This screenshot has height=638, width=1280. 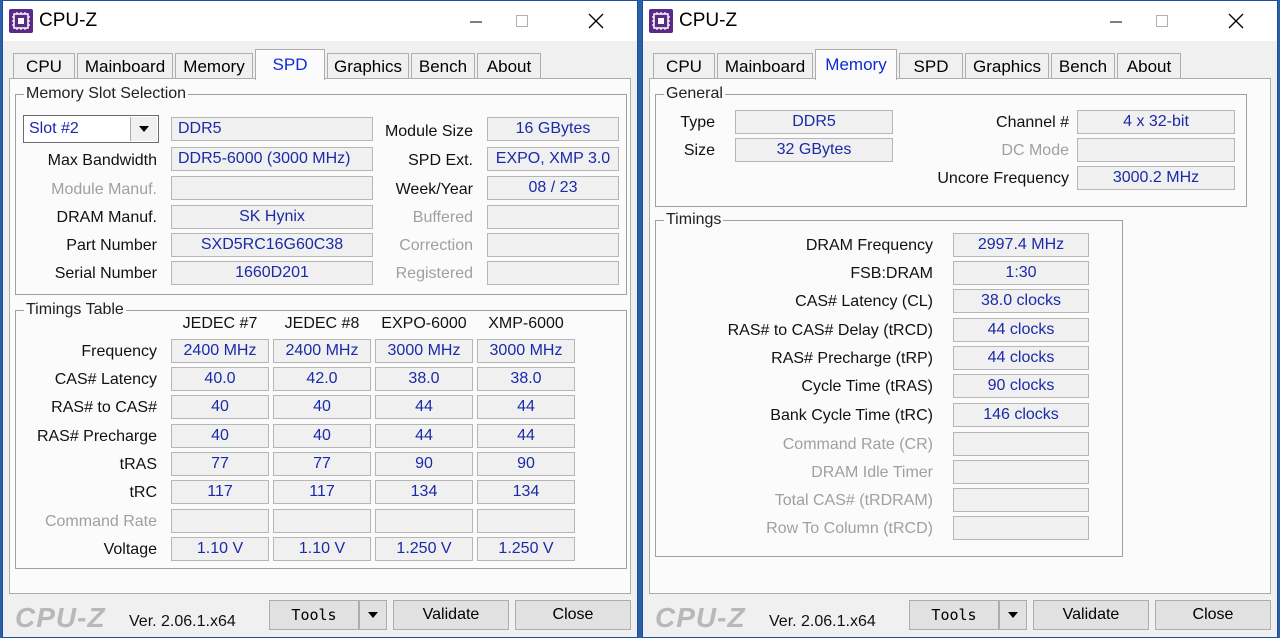 I want to click on timings-row-label: RAS# Precharge, so click(x=96, y=436).